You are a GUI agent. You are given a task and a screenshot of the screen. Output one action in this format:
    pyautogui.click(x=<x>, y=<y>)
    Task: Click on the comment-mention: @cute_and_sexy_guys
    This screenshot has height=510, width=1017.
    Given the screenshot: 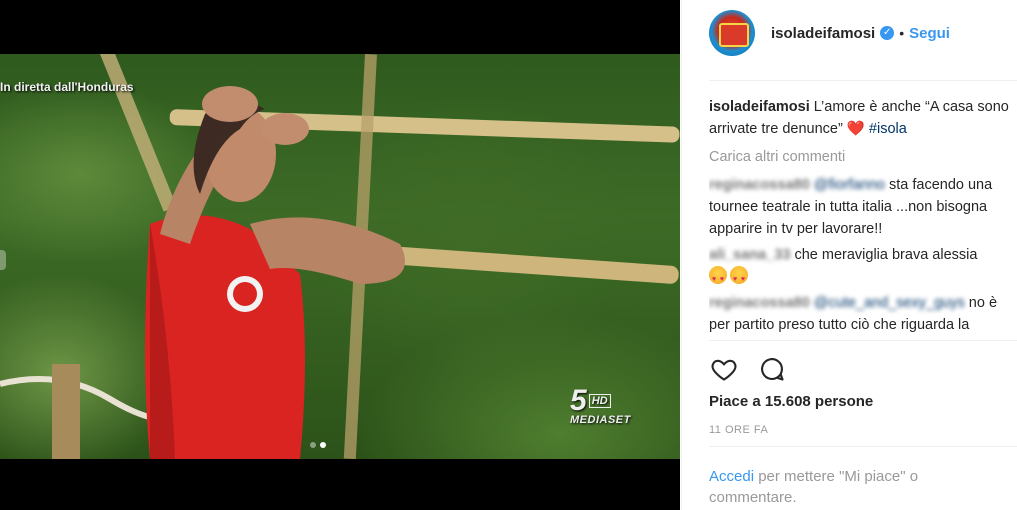 What is the action you would take?
    pyautogui.click(x=889, y=303)
    